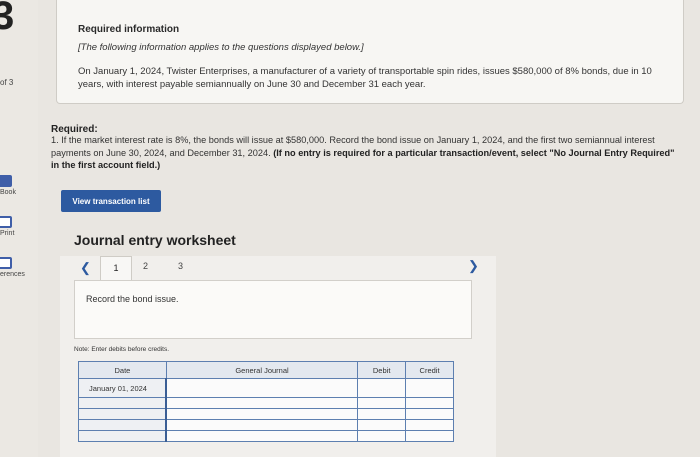  What do you see at coordinates (129, 29) in the screenshot?
I see `info-heading: Required information` at bounding box center [129, 29].